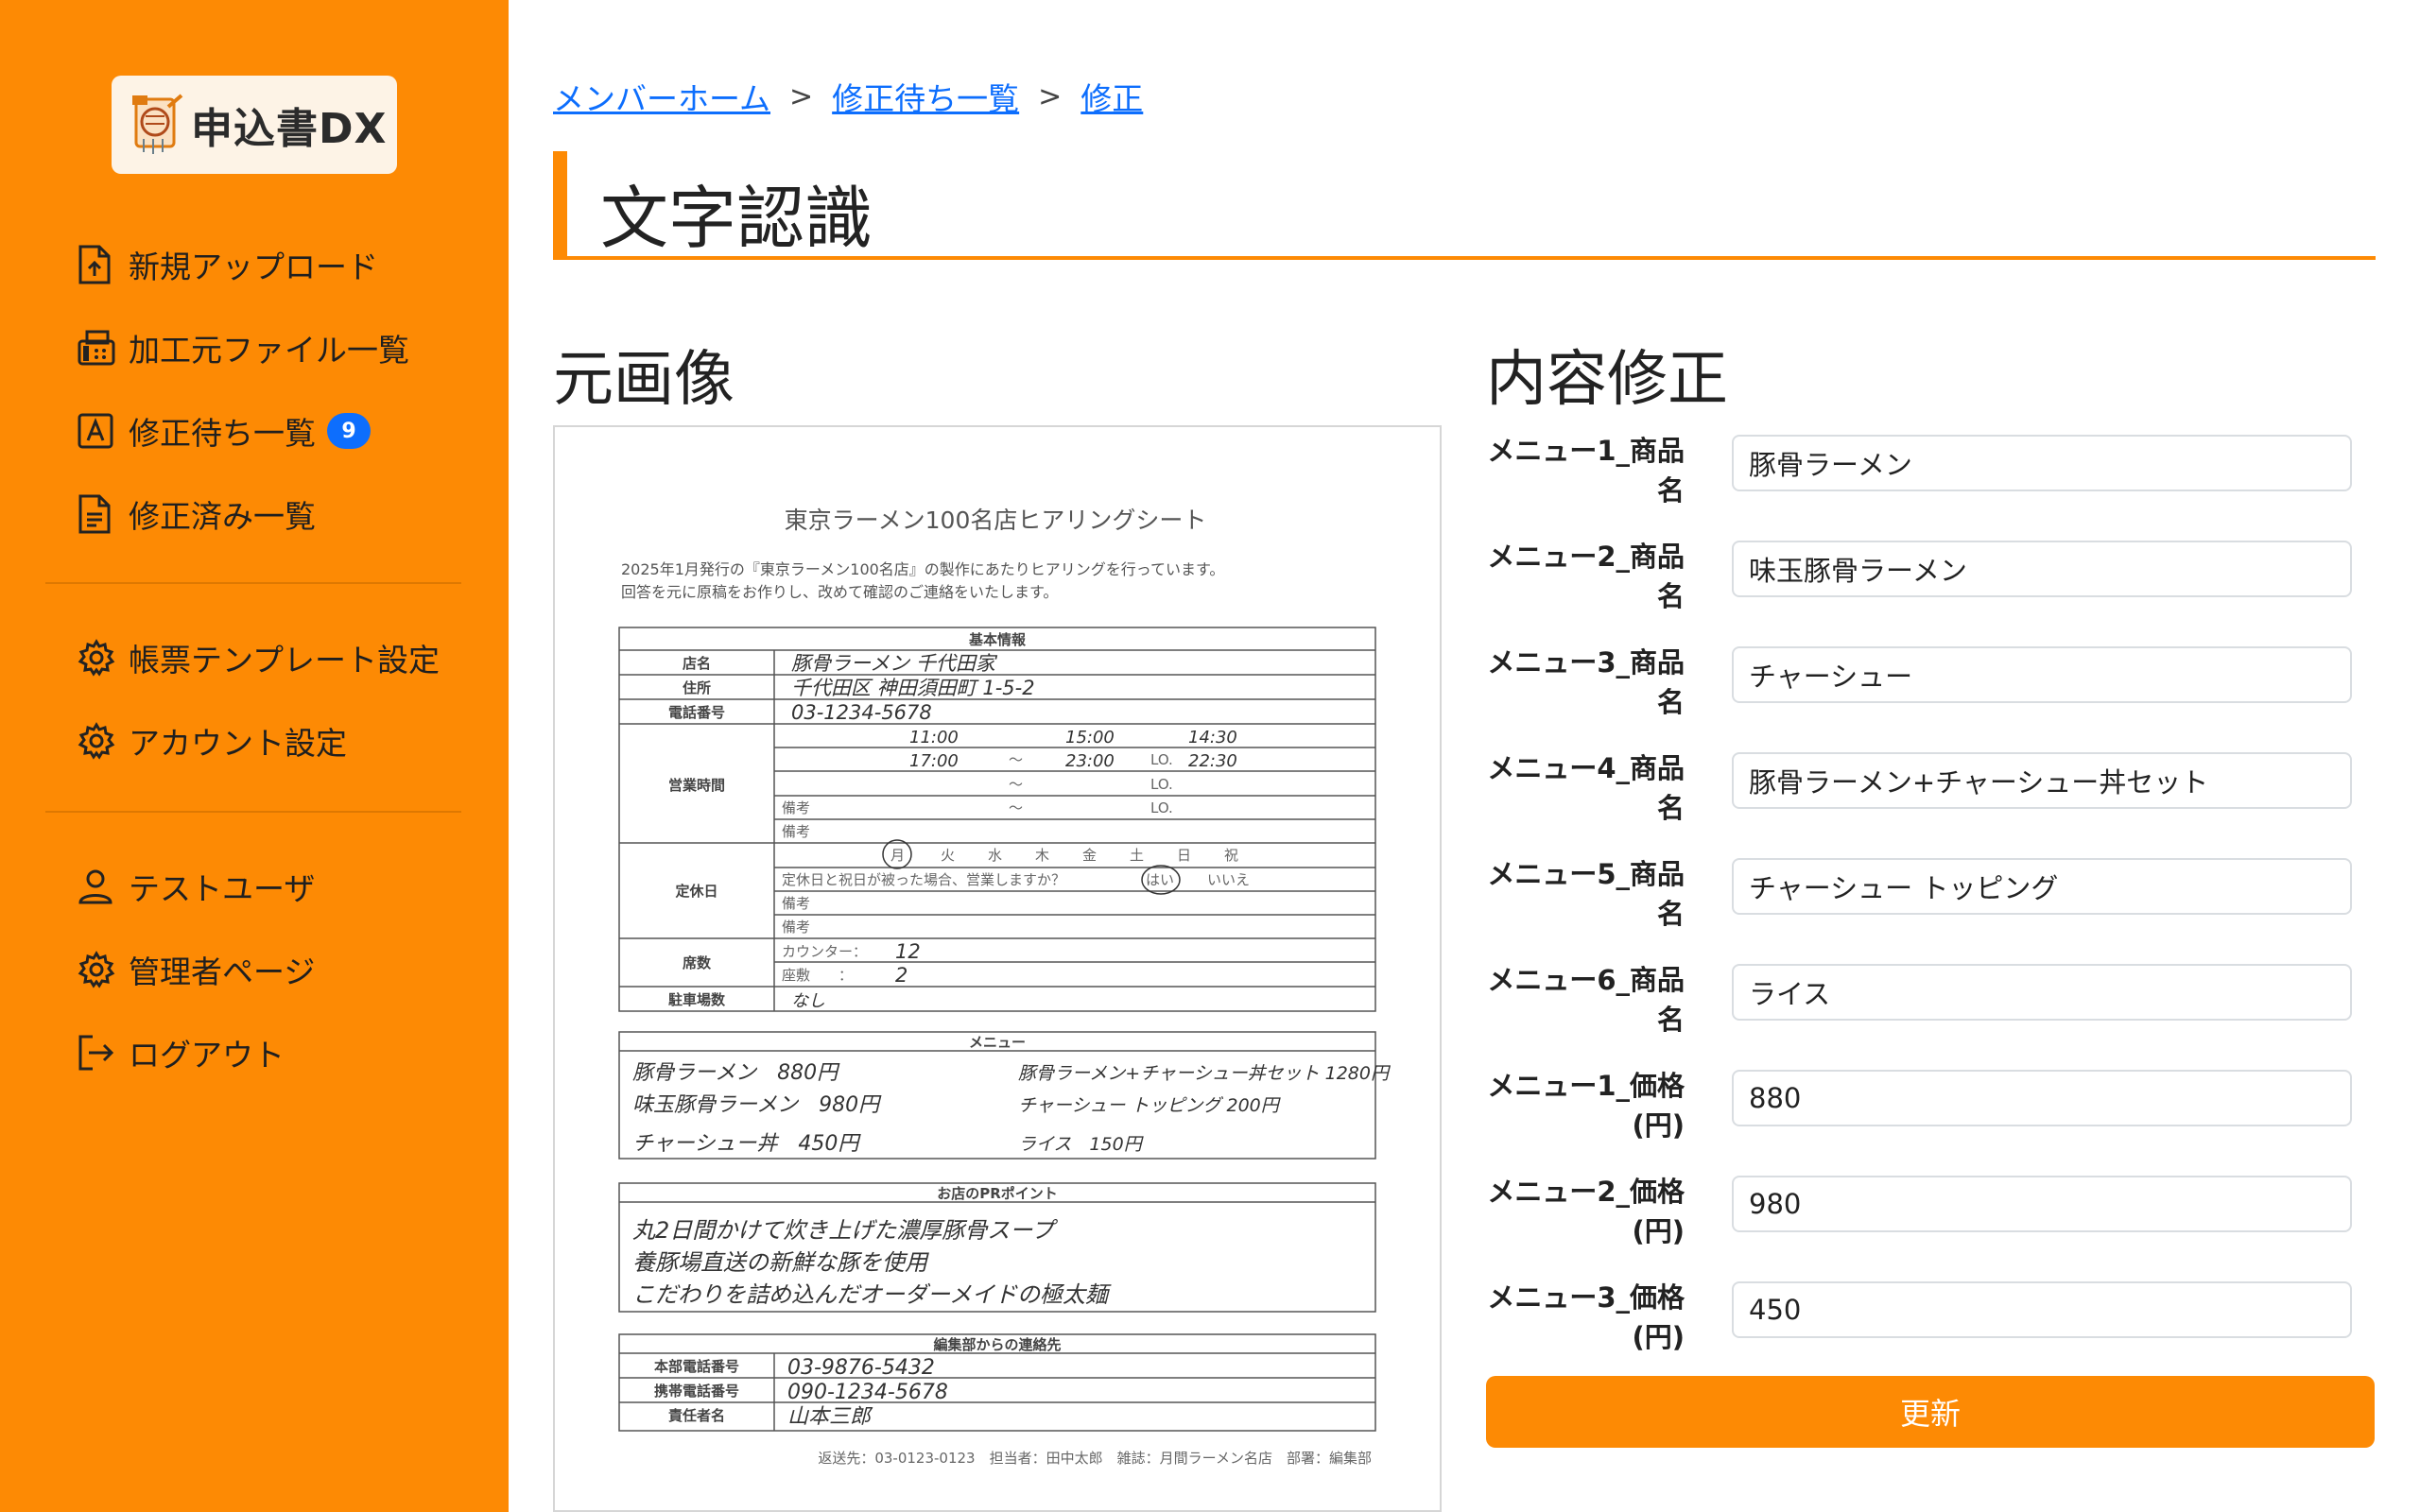 The image size is (2420, 1512). I want to click on doc-hw-parking: なし, so click(808, 1001).